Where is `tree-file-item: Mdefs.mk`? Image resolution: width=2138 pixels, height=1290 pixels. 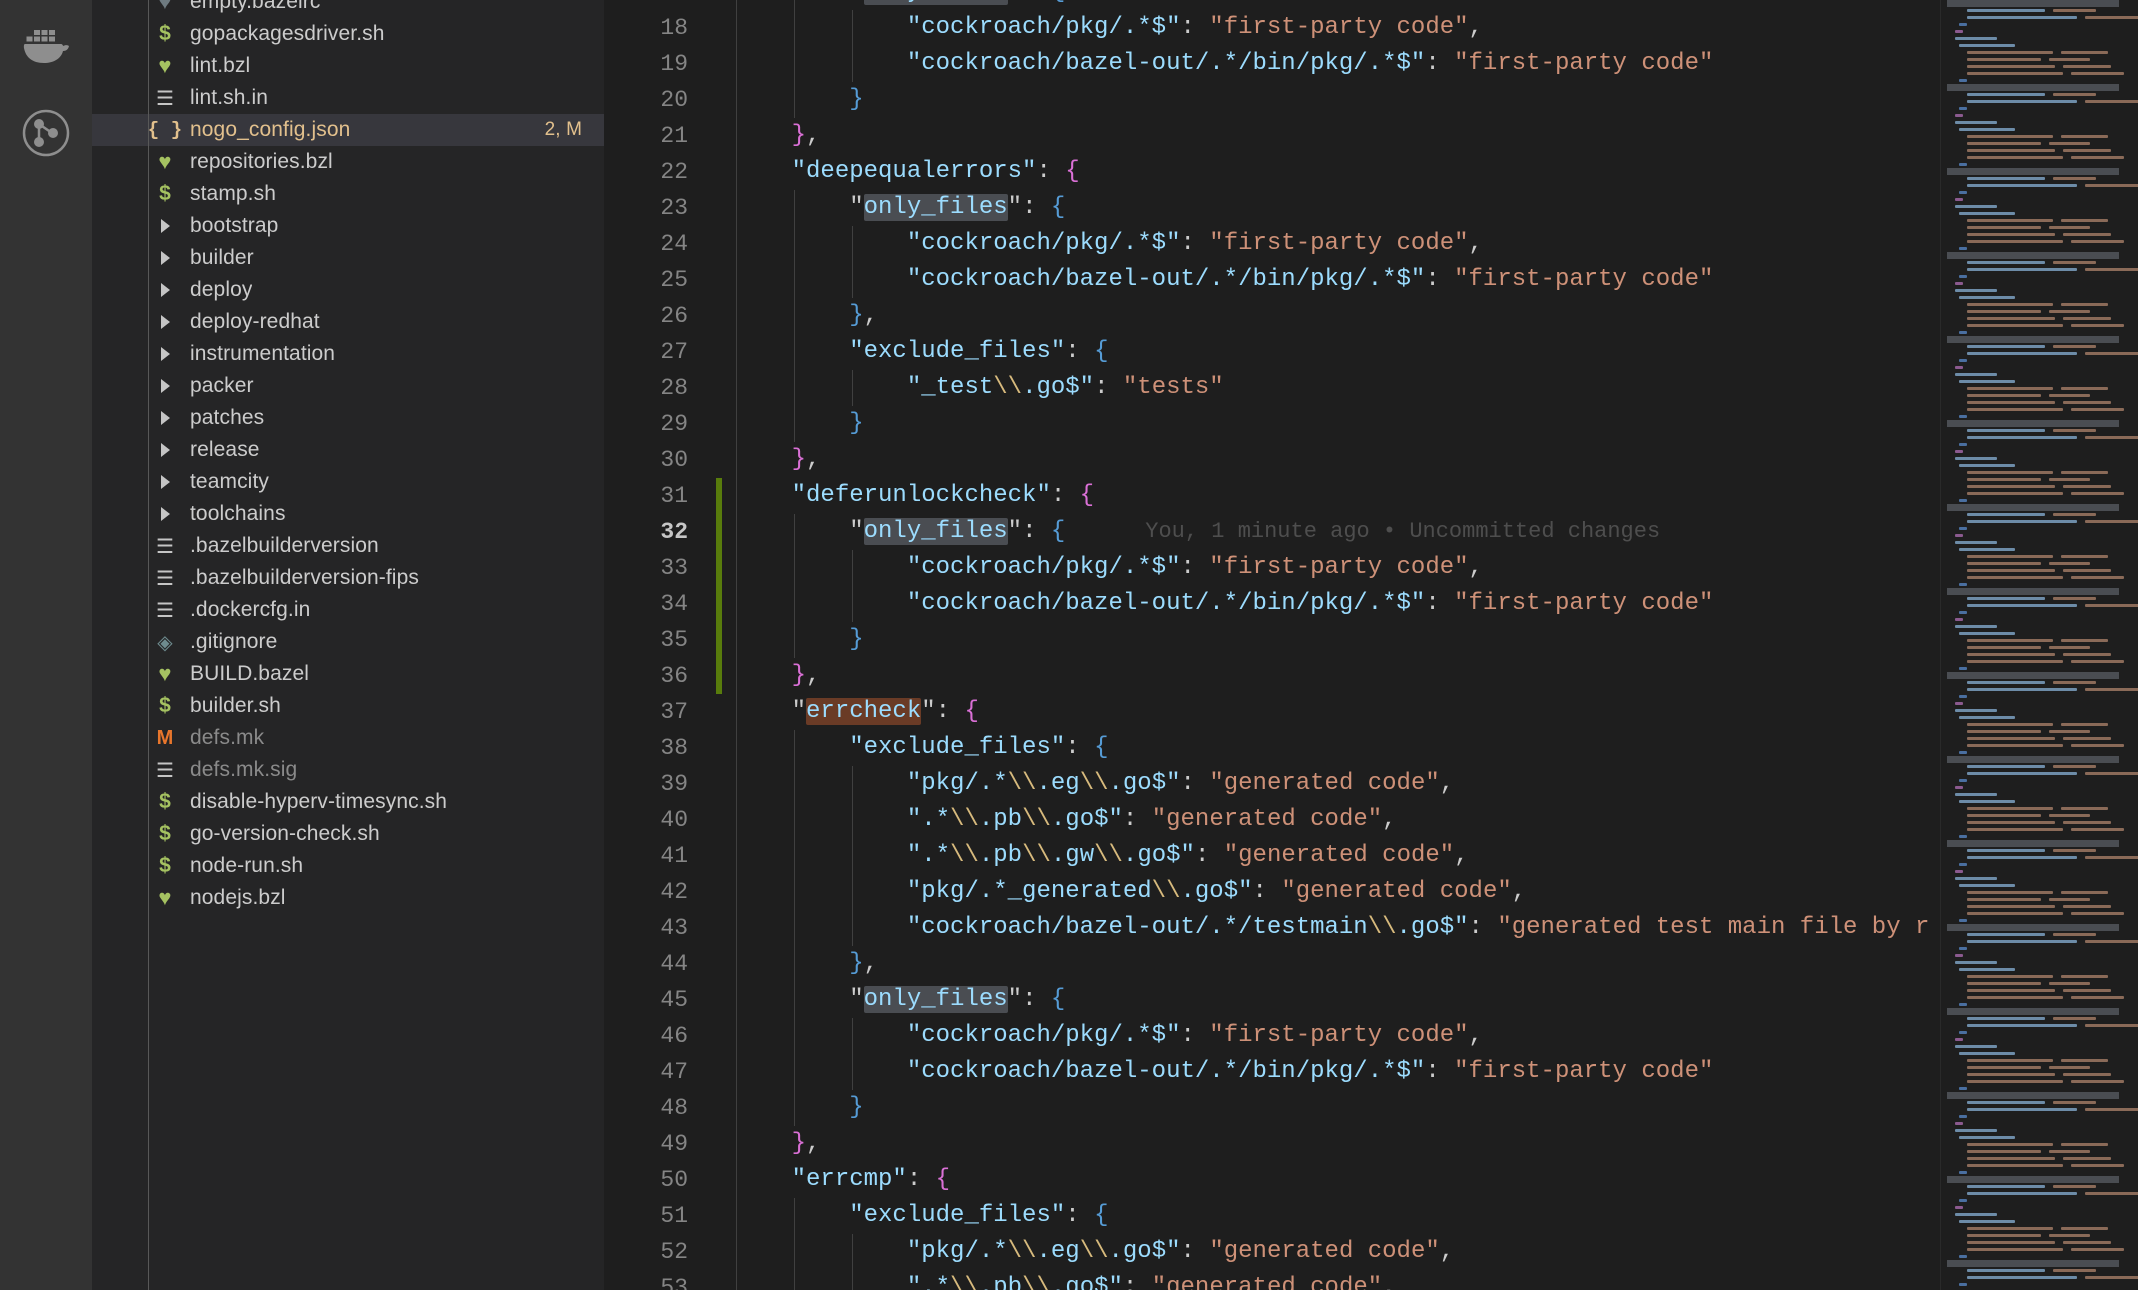 tree-file-item: Mdefs.mk is located at coordinates (348, 738).